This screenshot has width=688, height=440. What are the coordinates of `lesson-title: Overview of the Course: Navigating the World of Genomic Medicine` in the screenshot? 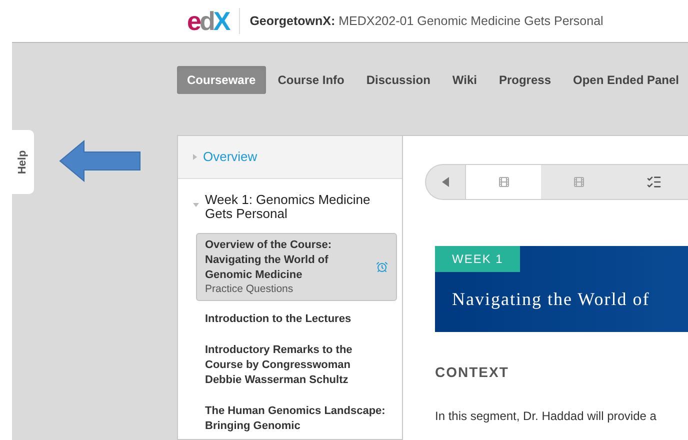 It's located at (269, 260).